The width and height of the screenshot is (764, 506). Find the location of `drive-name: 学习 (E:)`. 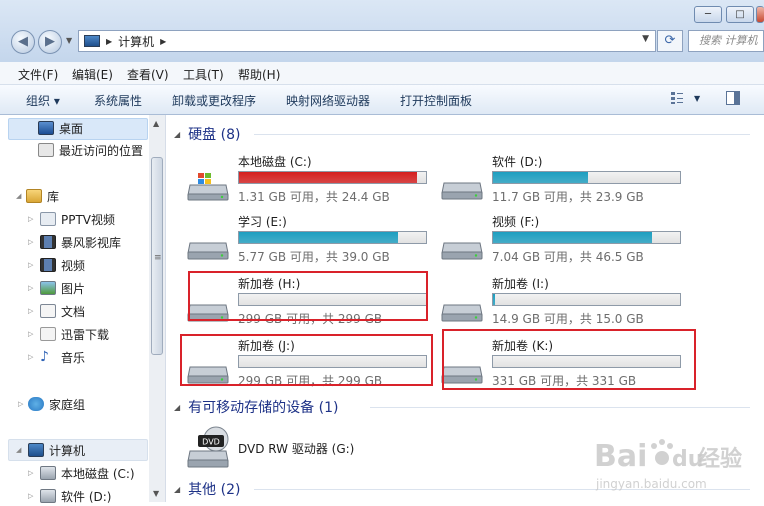

drive-name: 学习 (E:) is located at coordinates (262, 222).